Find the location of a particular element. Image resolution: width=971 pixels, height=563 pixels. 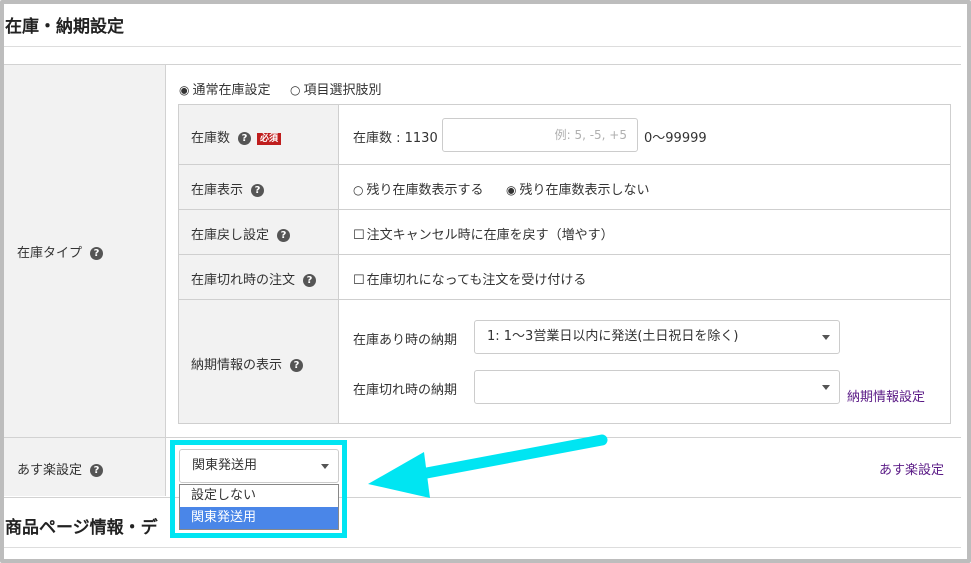

stock-type-radio-by-option: ○ 項目選択肢別 is located at coordinates (336, 88).